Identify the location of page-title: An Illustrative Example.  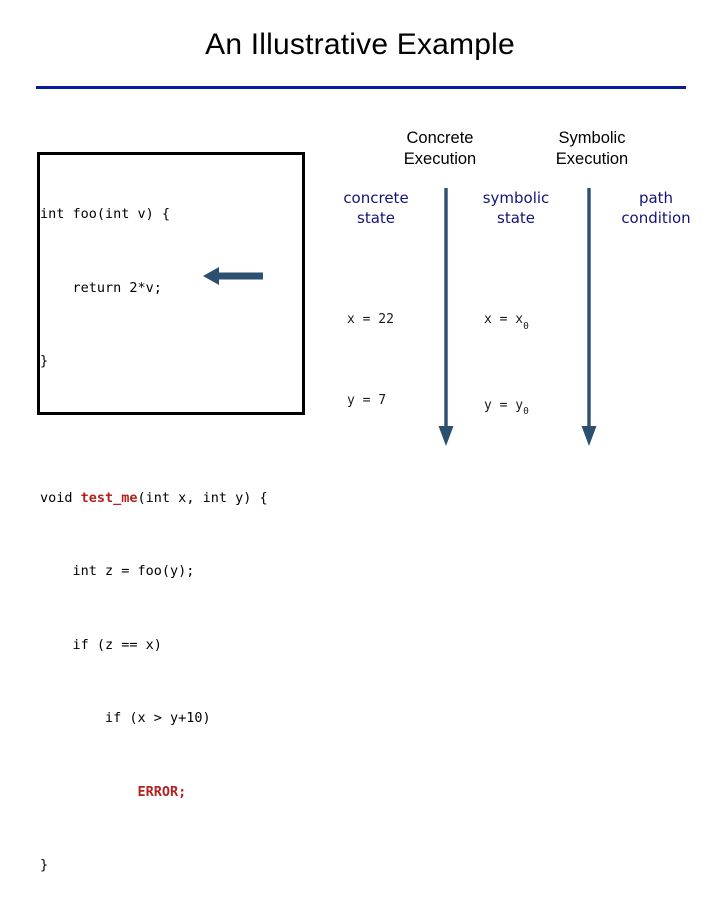
(360, 44).